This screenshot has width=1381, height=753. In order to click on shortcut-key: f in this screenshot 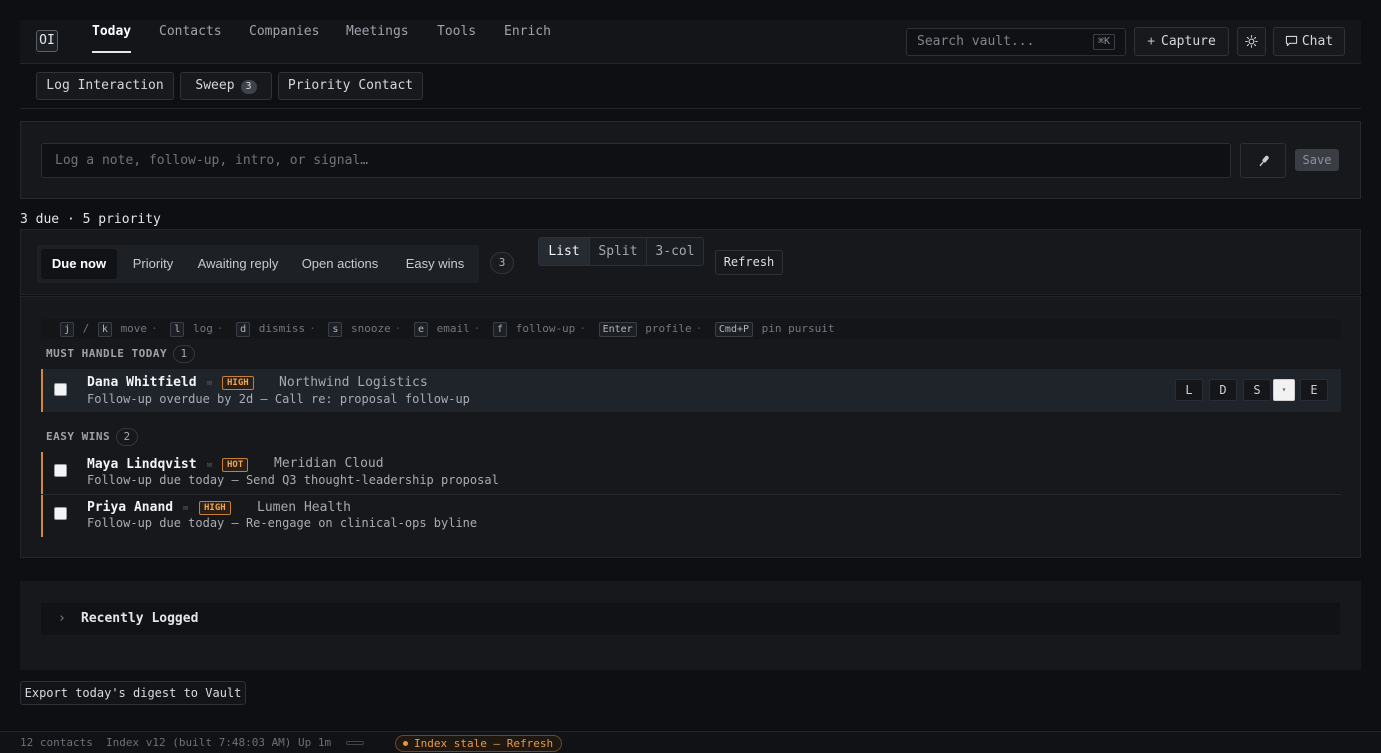, I will do `click(500, 329)`.